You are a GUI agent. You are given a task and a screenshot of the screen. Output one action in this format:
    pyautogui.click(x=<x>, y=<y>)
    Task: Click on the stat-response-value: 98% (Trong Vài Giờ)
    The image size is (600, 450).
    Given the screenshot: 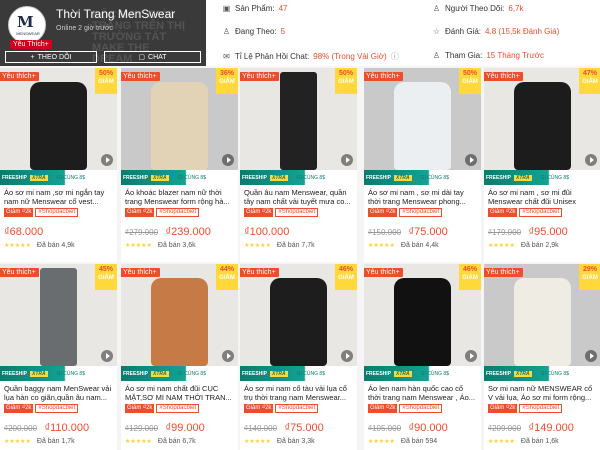 What is the action you would take?
    pyautogui.click(x=350, y=56)
    